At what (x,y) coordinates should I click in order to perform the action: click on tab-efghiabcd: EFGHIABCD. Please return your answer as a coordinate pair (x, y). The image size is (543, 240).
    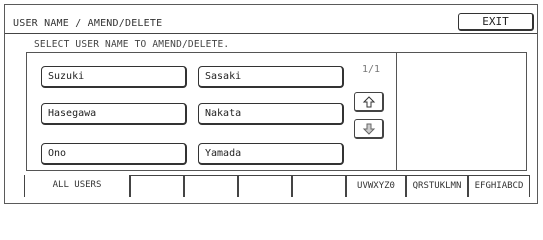
    Looking at the image, I should click on (499, 186).